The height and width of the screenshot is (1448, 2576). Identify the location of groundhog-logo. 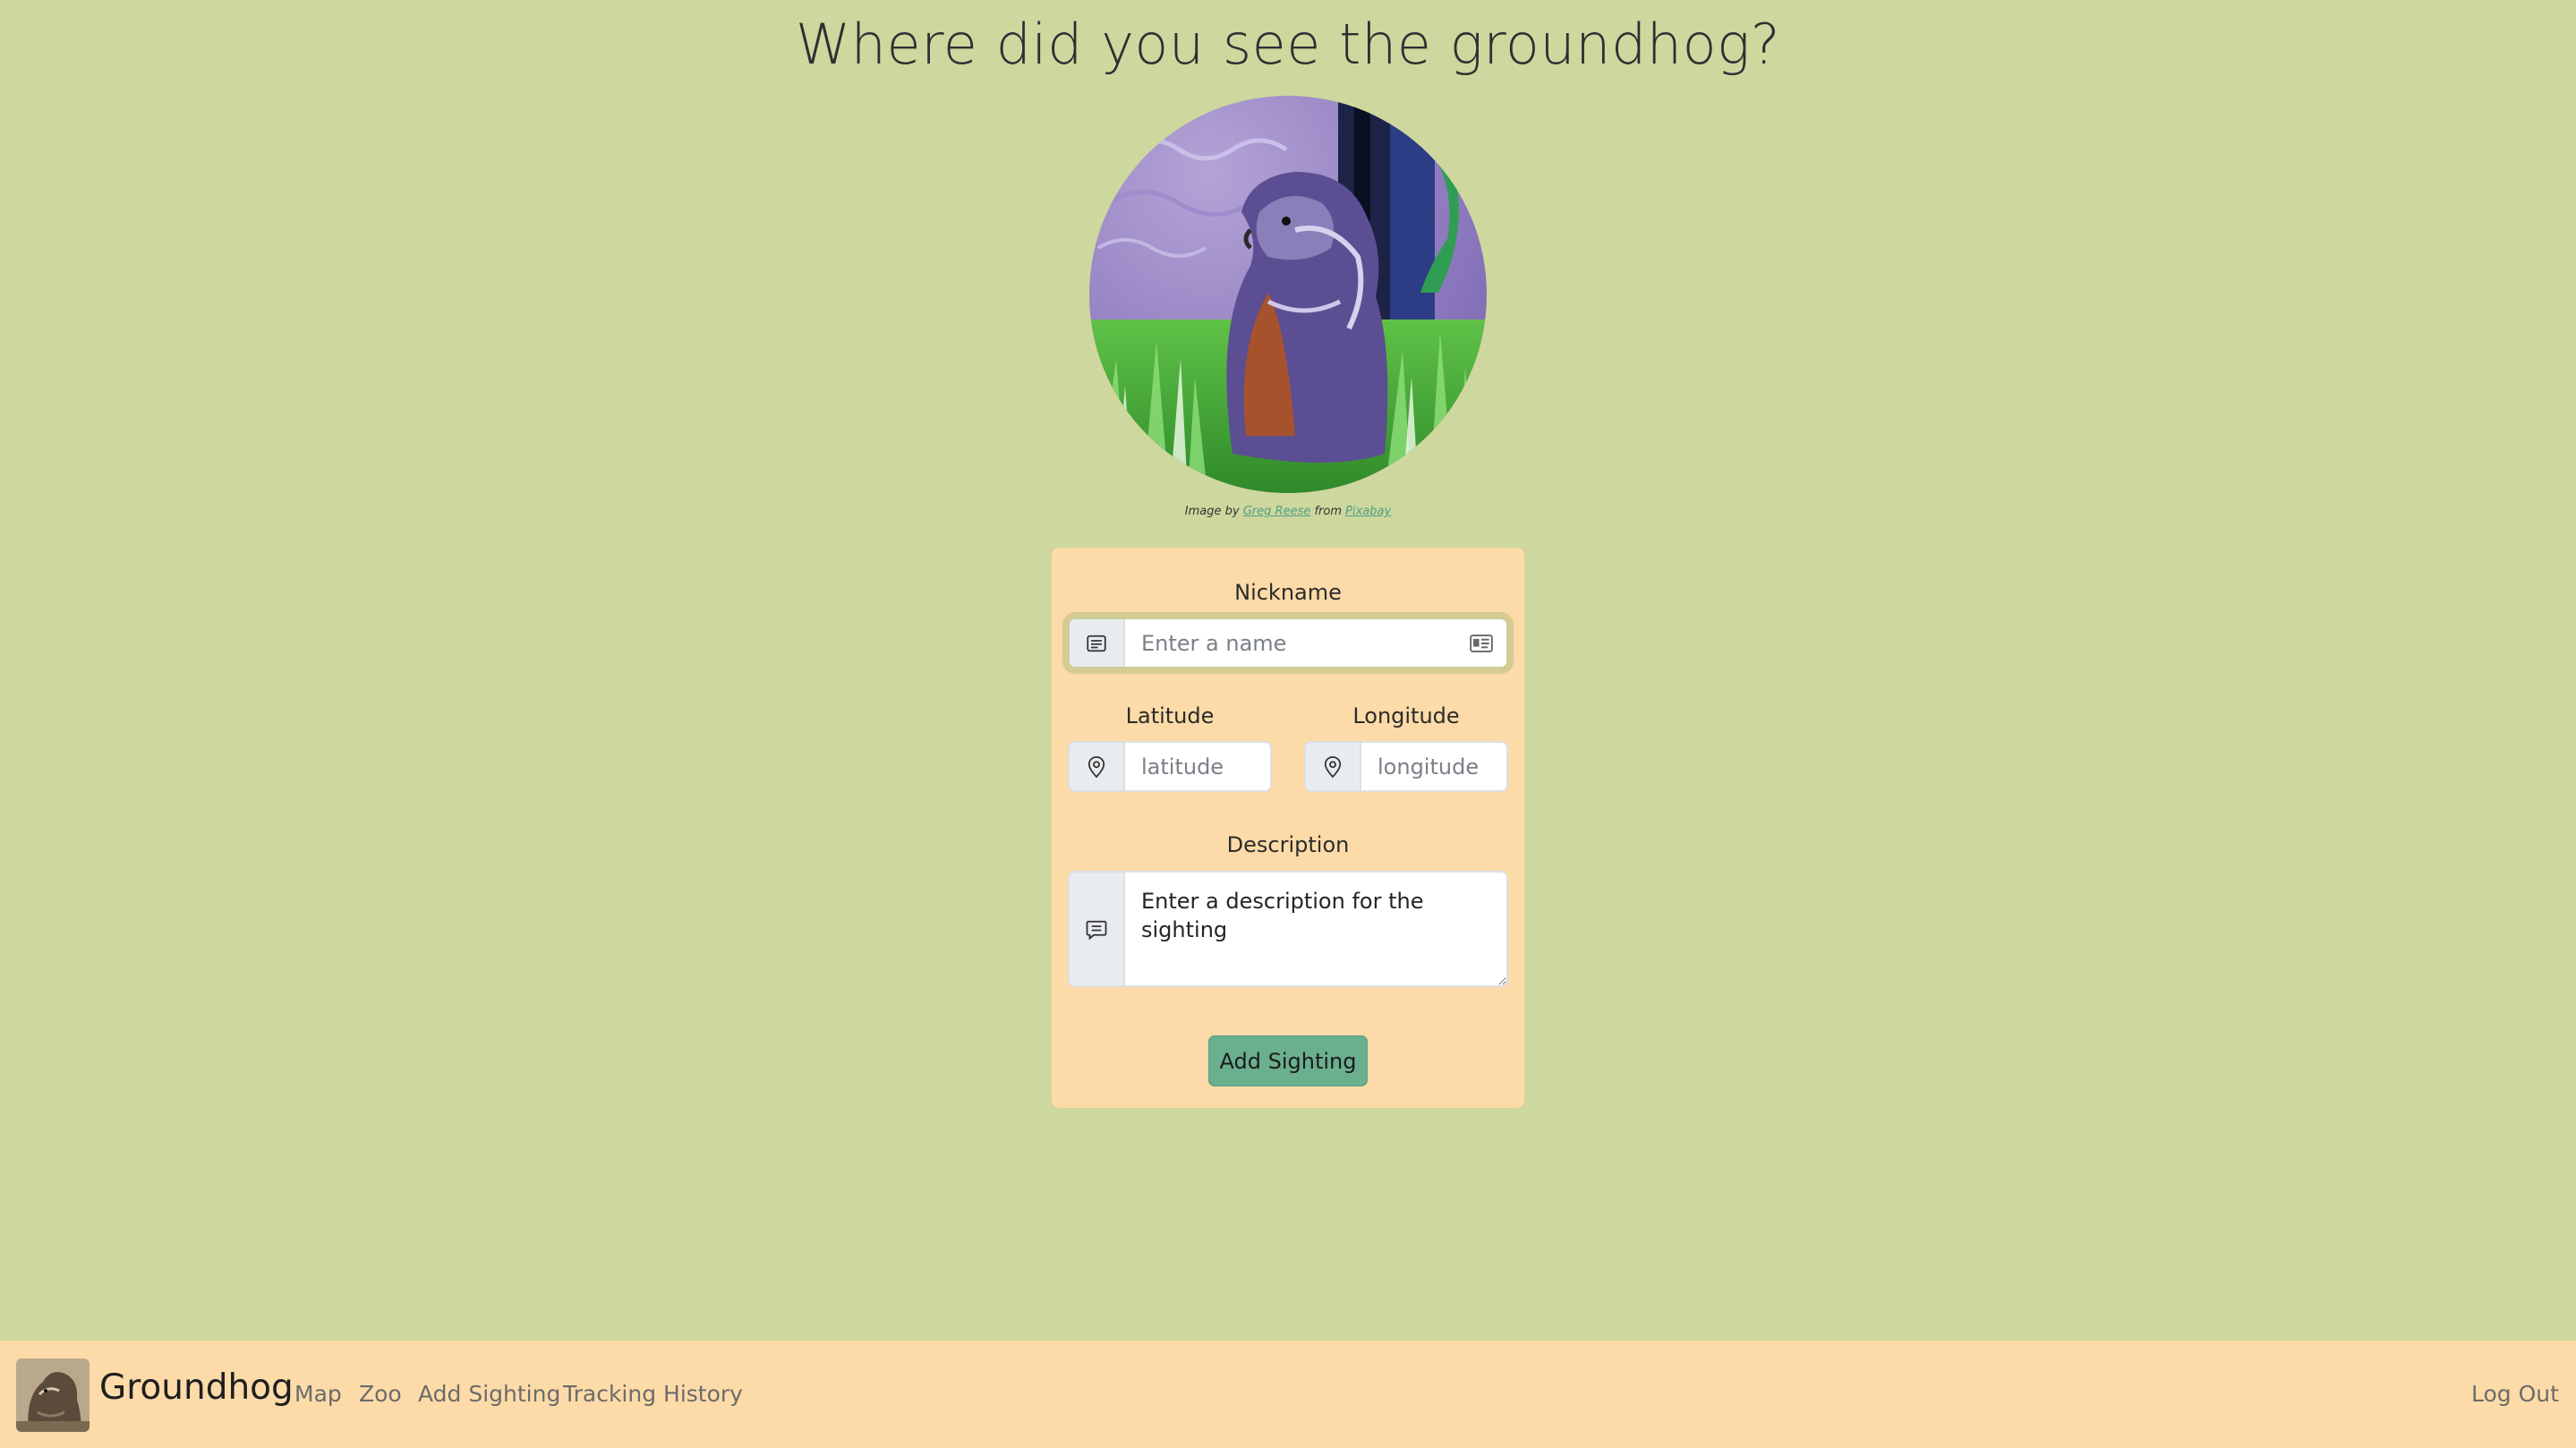
(53, 1395).